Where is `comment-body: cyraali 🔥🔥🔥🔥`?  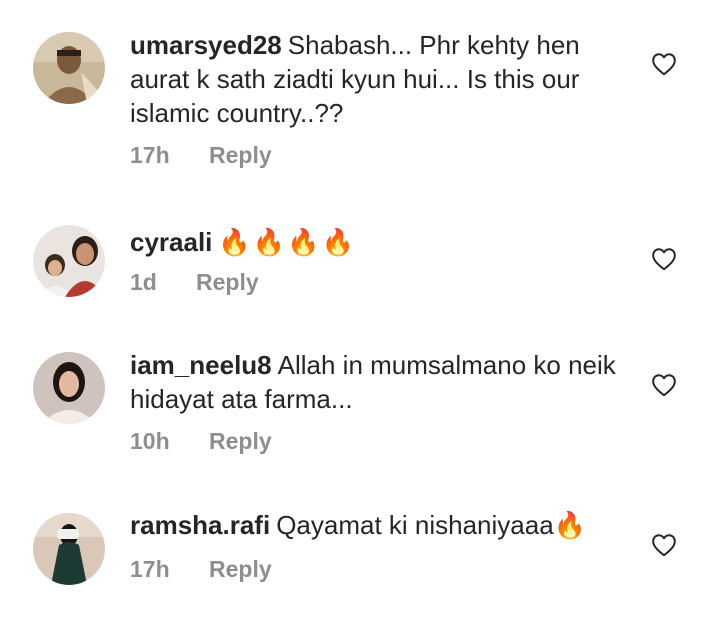 comment-body: cyraali 🔥🔥🔥🔥 is located at coordinates (380, 242).